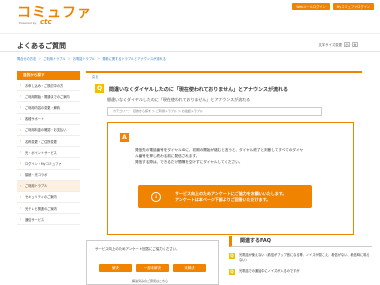  What do you see at coordinates (214, 111) in the screenshot?
I see `category-box: カテゴリー： 目的から探す ＞ ご利用トラブル ＞ お電話トラブル` at bounding box center [214, 111].